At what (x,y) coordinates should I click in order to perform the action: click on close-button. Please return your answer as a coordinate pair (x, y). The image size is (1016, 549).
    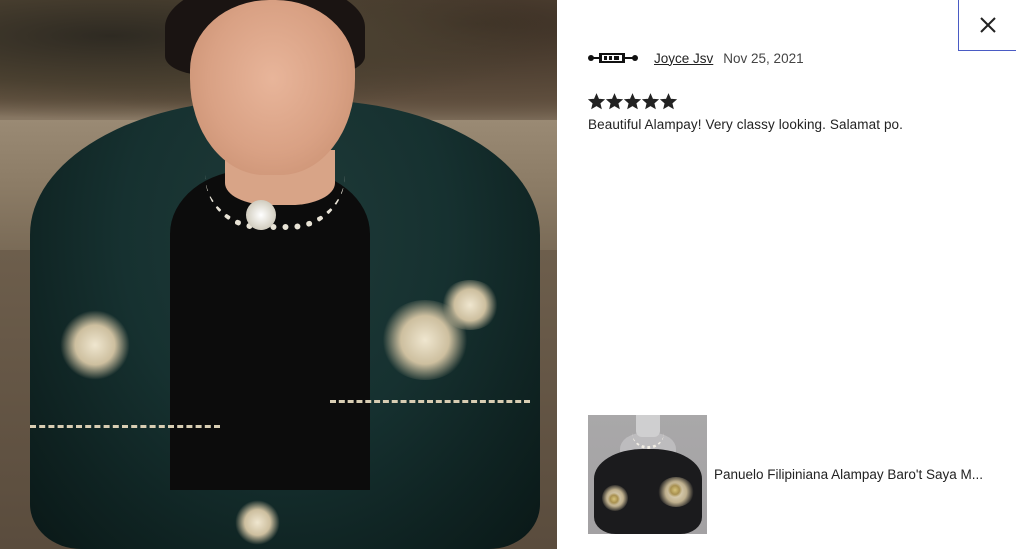
    Looking at the image, I should click on (987, 25).